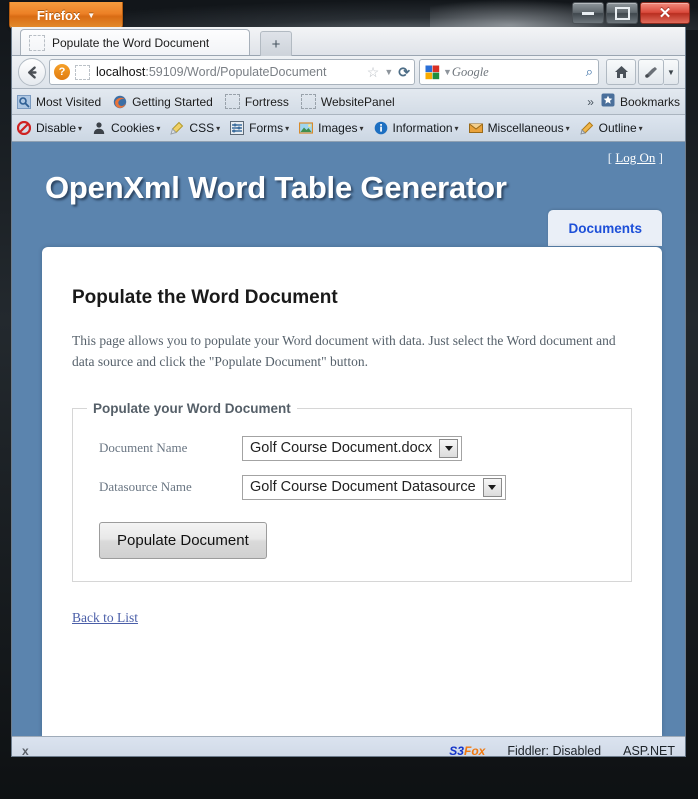 The image size is (698, 799). I want to click on fiddler-status-item: Fiddler: Disabled, so click(554, 750).